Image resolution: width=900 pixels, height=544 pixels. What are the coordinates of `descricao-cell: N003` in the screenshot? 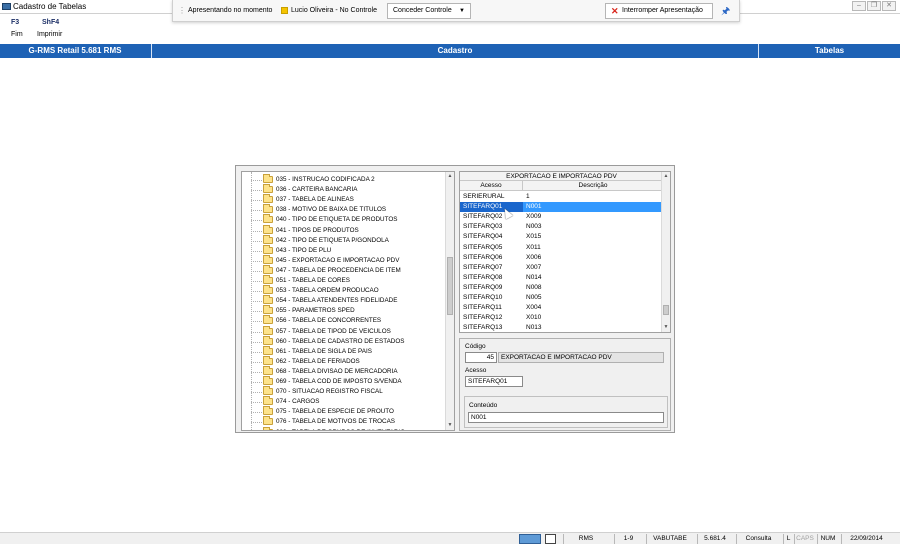 It's located at (534, 227).